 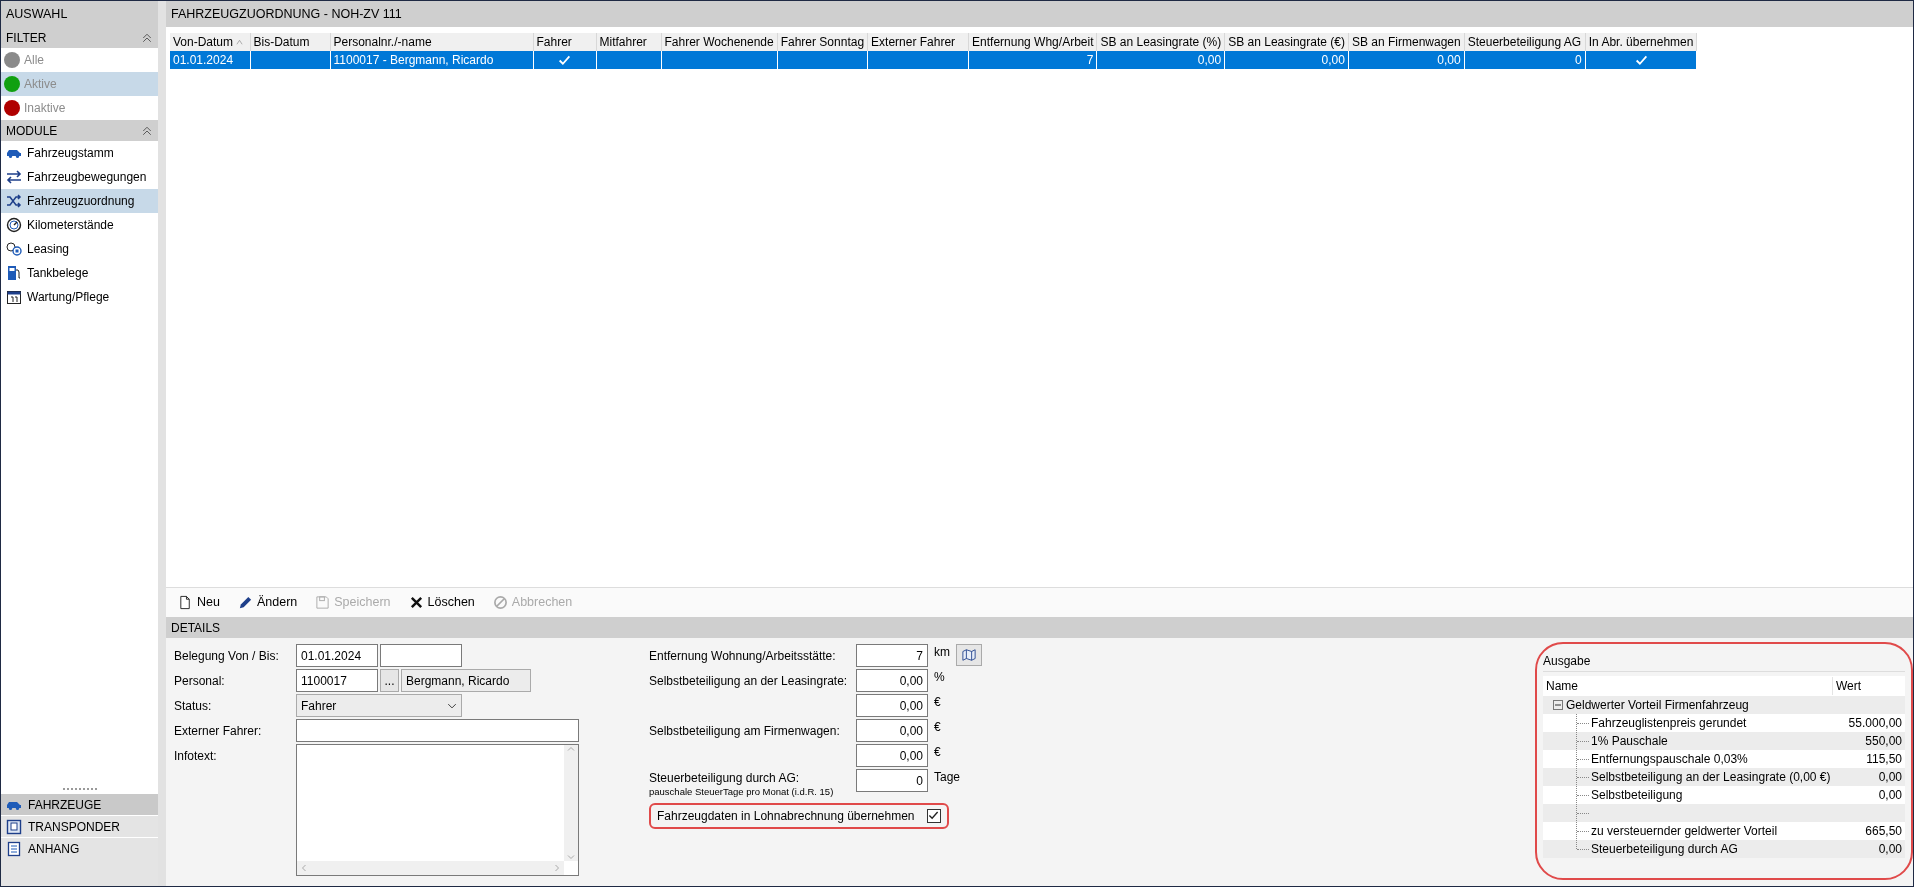 What do you see at coordinates (939, 677) in the screenshot?
I see `unit-label: %` at bounding box center [939, 677].